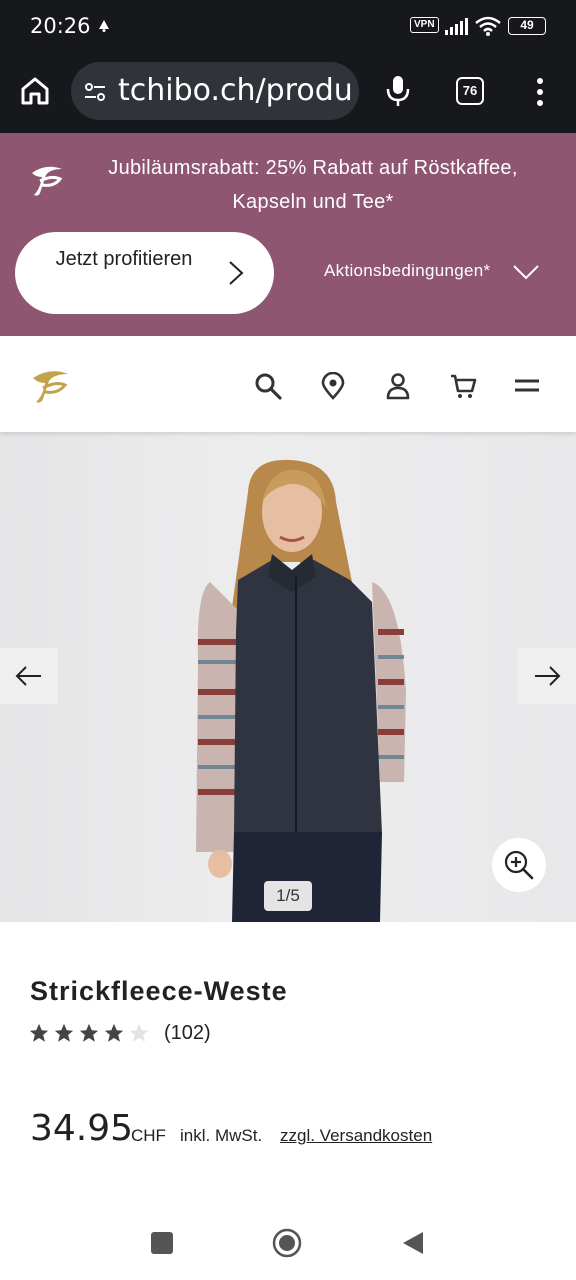  What do you see at coordinates (301, 690) in the screenshot?
I see `product-photo` at bounding box center [301, 690].